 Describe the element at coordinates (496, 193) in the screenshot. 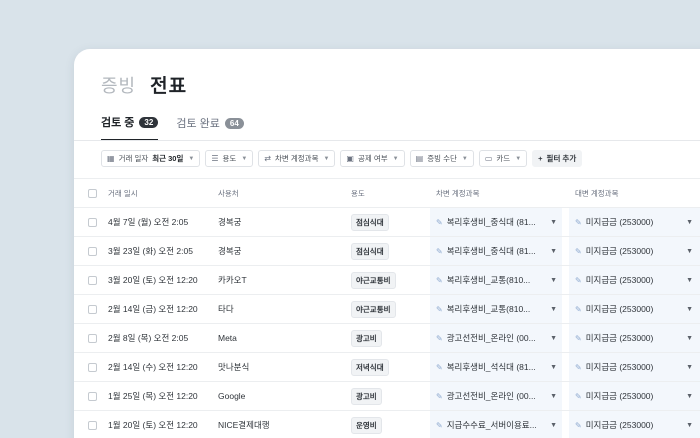

I see `column-header-debit: 차변 계정과목` at that location.